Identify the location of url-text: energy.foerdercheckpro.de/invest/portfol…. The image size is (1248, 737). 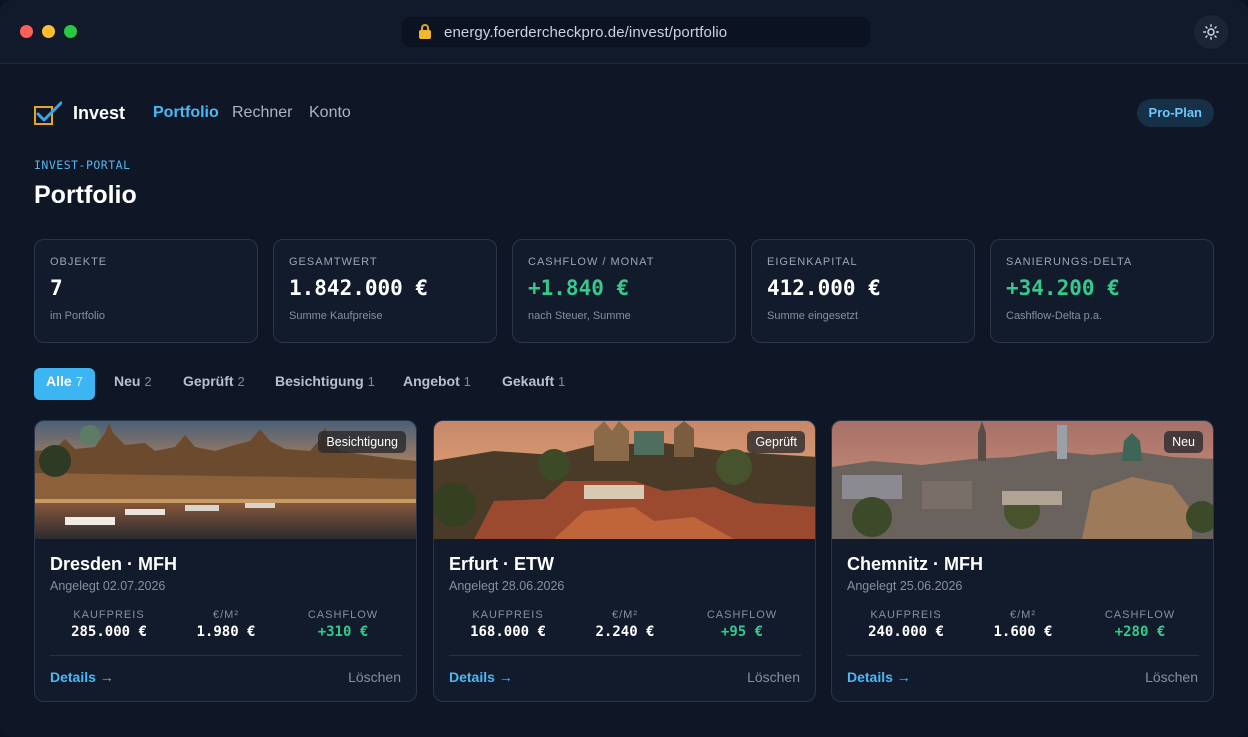
(586, 32).